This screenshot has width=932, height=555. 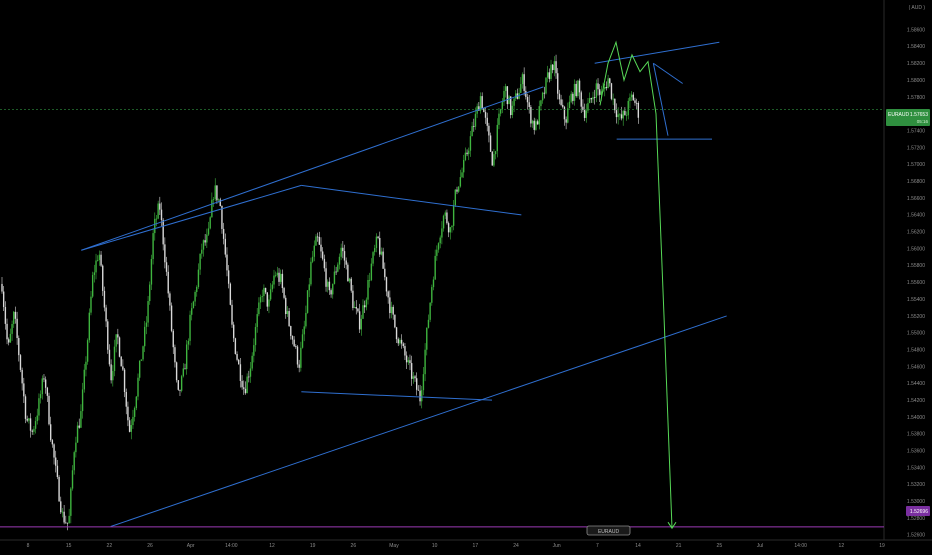 What do you see at coordinates (916, 536) in the screenshot?
I see `y-tick-label: 1.52600` at bounding box center [916, 536].